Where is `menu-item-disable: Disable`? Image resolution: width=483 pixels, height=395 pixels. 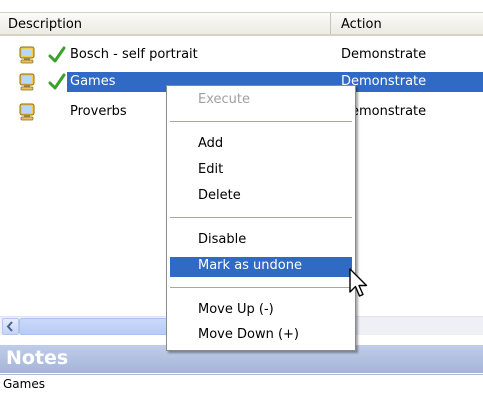 menu-item-disable: Disable is located at coordinates (261, 241).